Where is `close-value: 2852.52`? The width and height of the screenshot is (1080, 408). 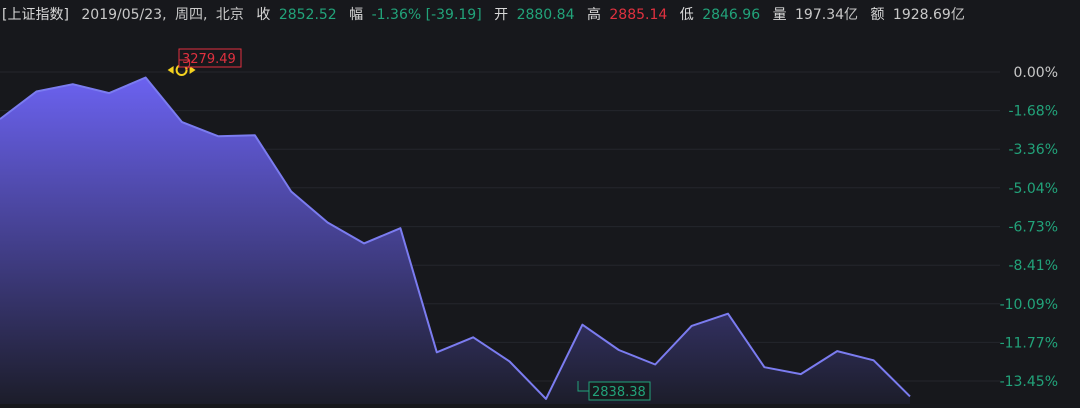 close-value: 2852.52 is located at coordinates (307, 15).